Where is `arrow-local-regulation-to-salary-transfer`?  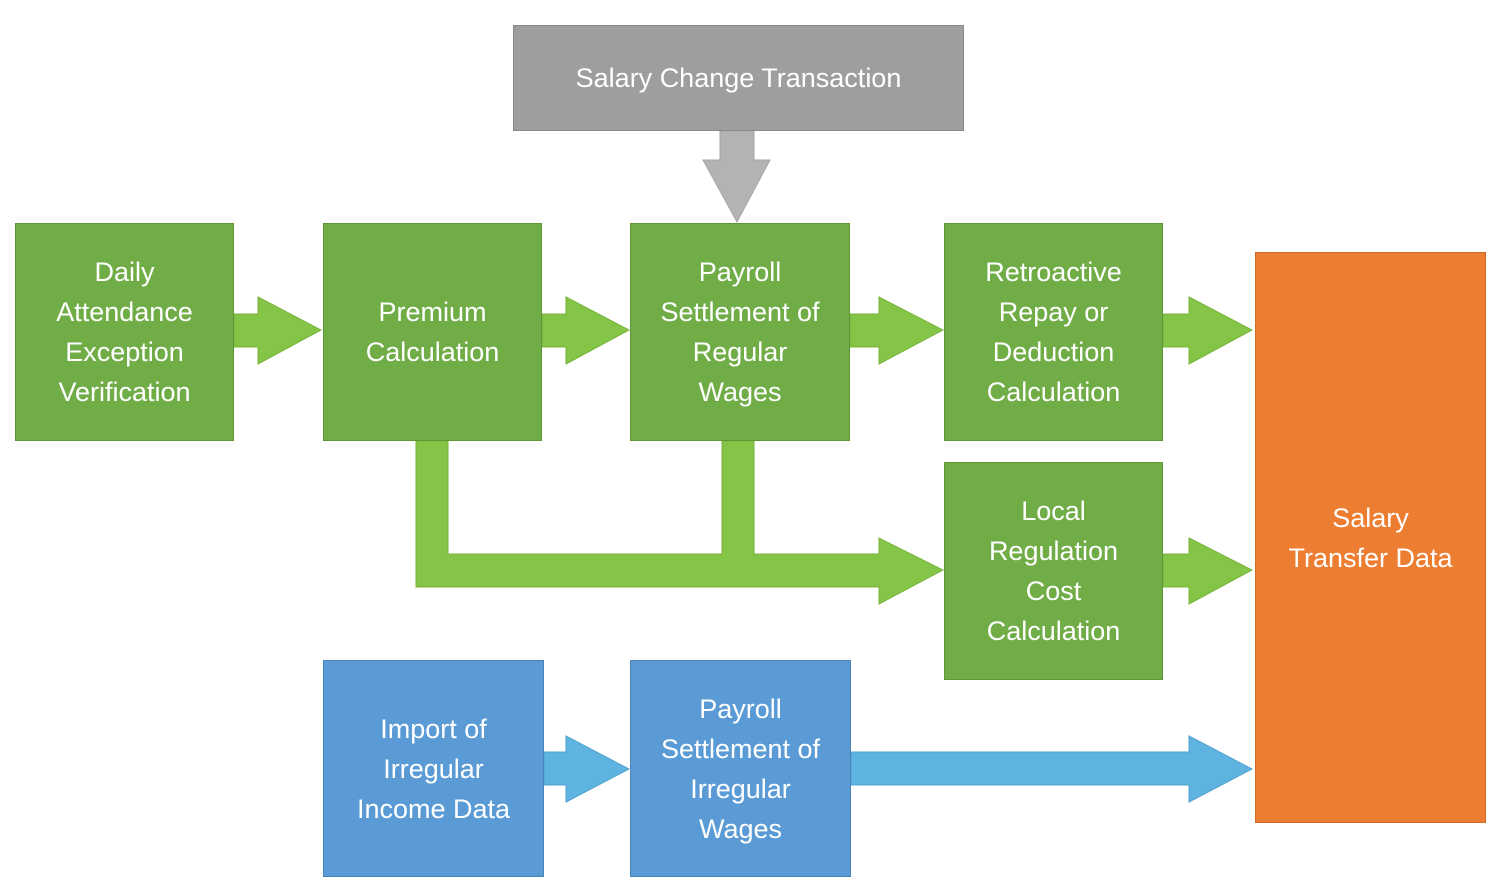 arrow-local-regulation-to-salary-transfer is located at coordinates (1208, 571).